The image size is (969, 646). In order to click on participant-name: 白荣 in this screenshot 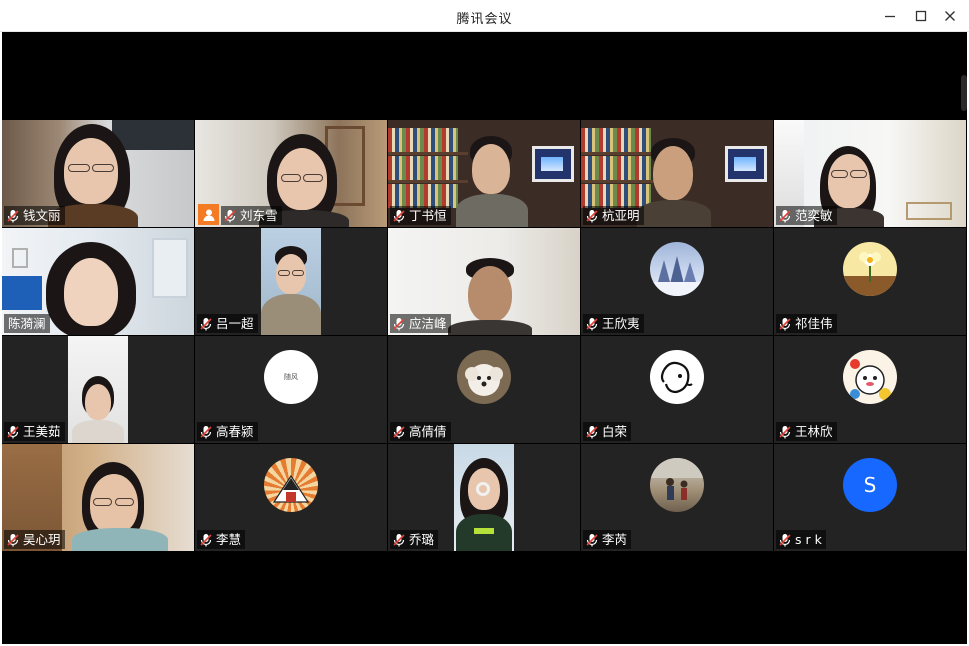, I will do `click(615, 431)`.